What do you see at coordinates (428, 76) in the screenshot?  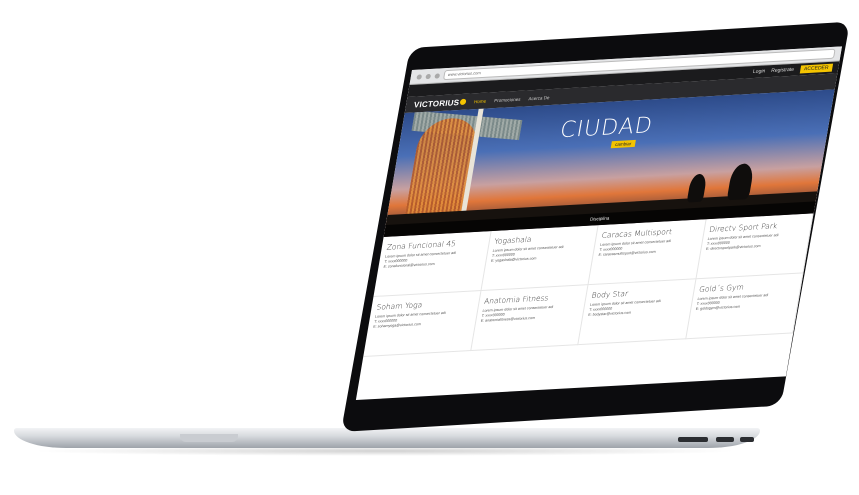 I see `browser-minimize-icon` at bounding box center [428, 76].